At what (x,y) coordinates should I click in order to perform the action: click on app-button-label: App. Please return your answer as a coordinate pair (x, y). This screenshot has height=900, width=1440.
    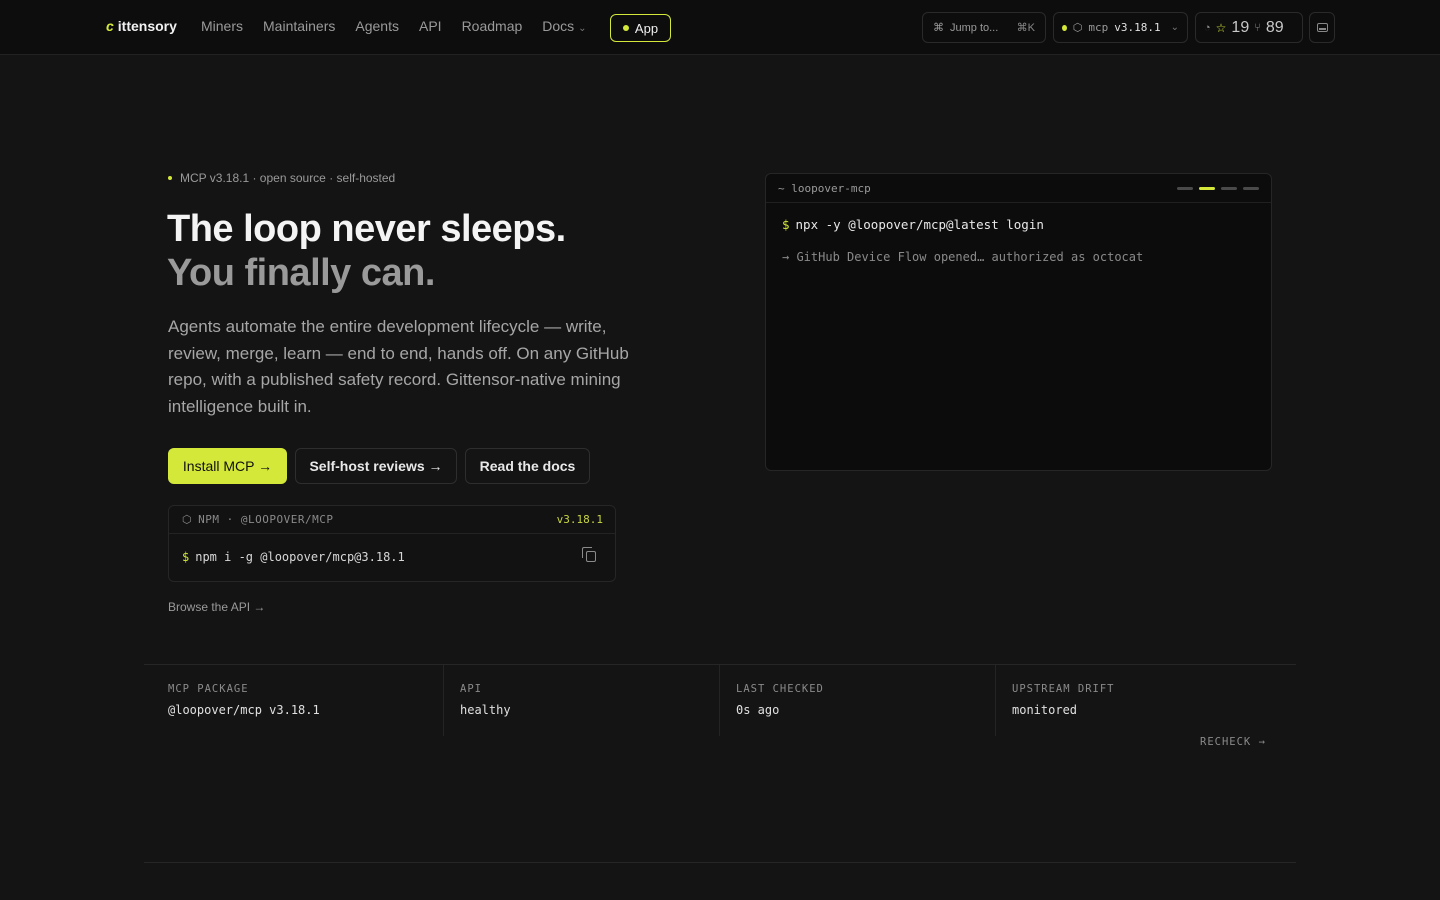
    Looking at the image, I should click on (646, 28).